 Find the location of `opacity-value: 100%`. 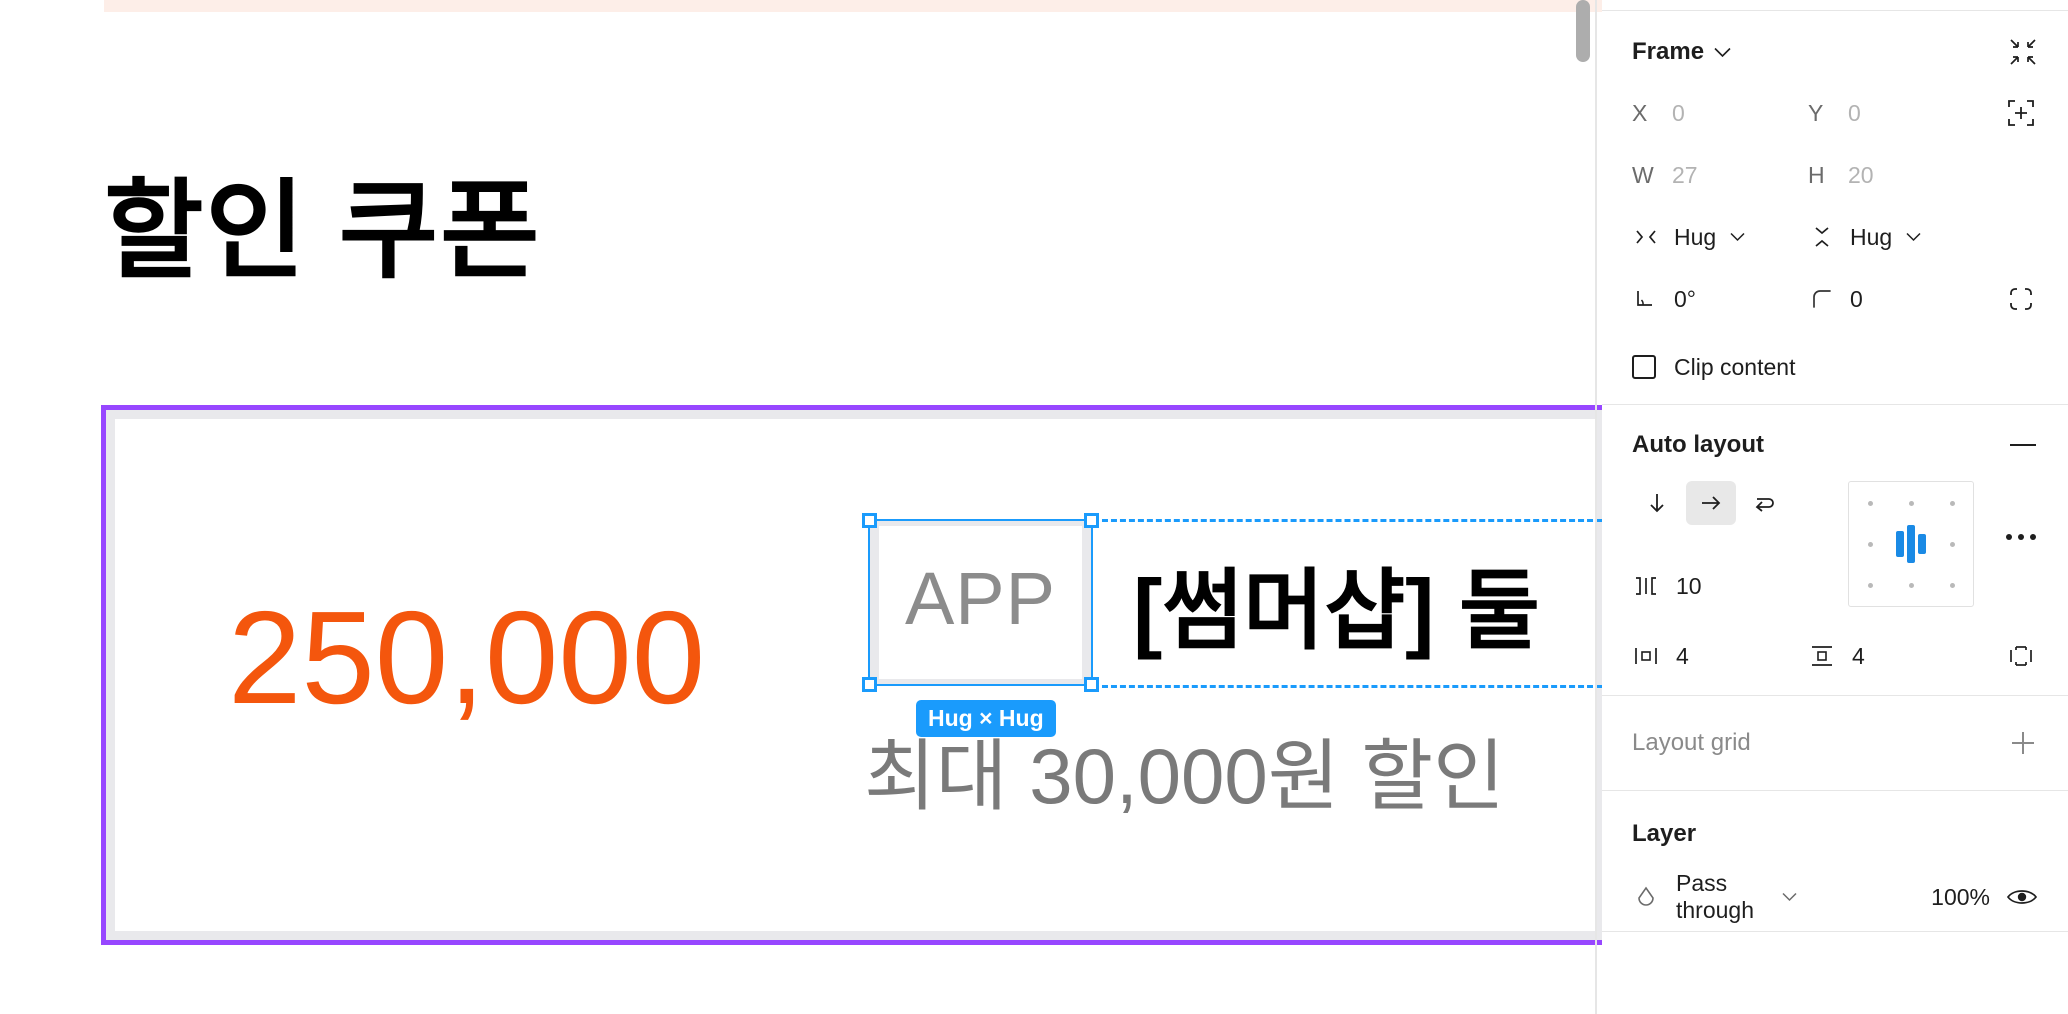

opacity-value: 100% is located at coordinates (1960, 897).